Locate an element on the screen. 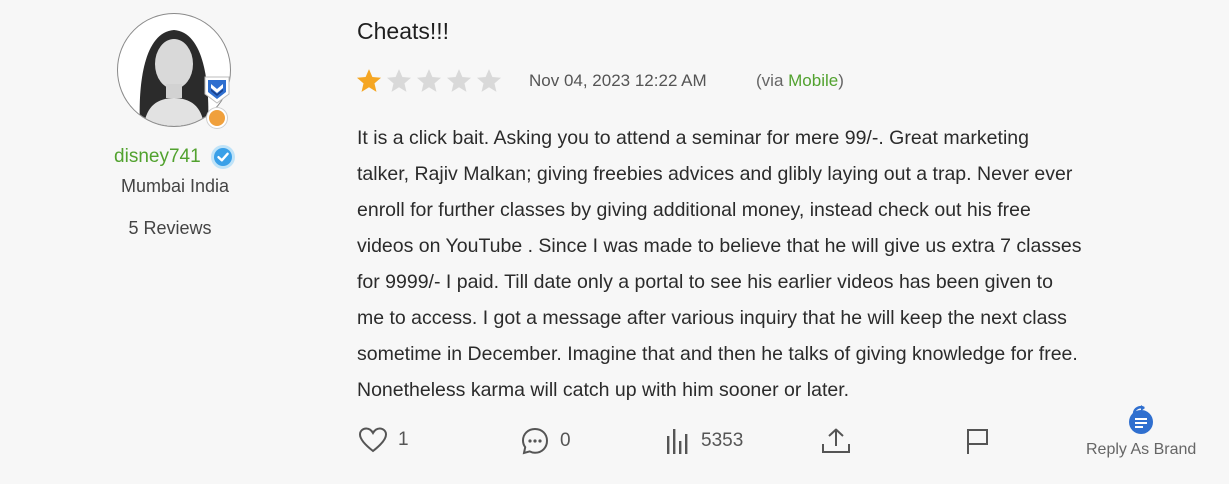  reply-as-brand-link: Reply As Brand is located at coordinates (1141, 450).